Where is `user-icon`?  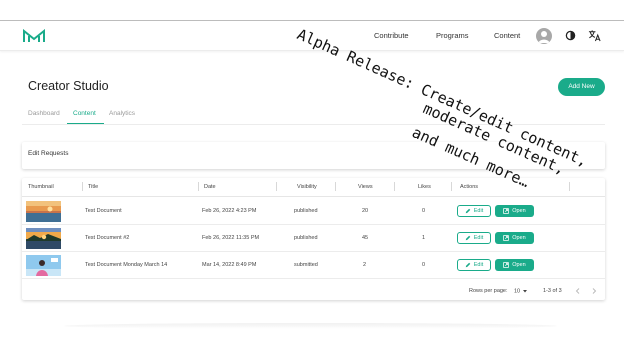
user-icon is located at coordinates (544, 37).